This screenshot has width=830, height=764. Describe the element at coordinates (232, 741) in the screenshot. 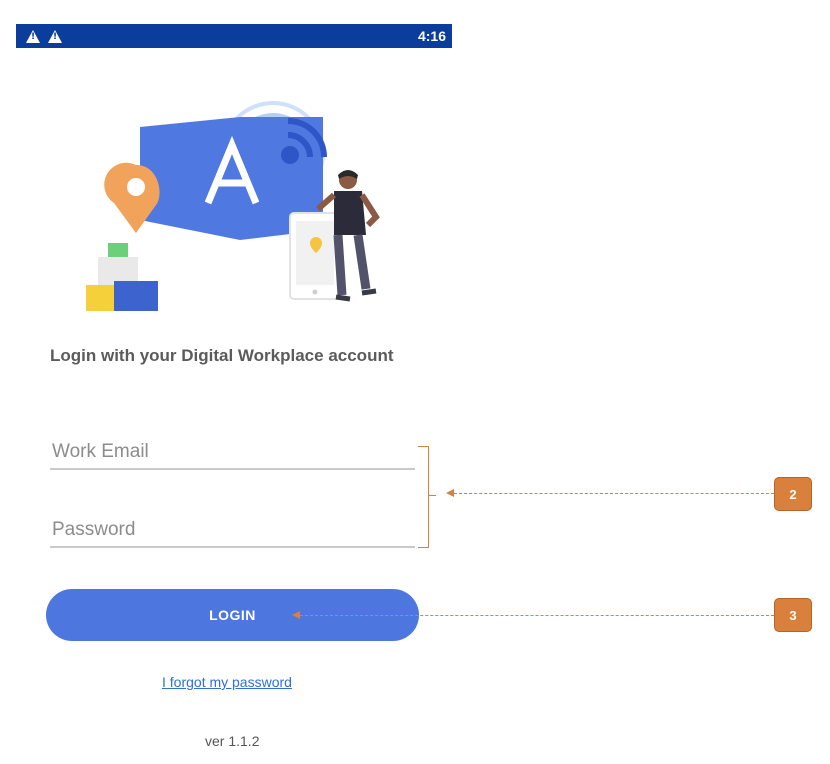

I see `version-text: ver 1.1.2` at that location.